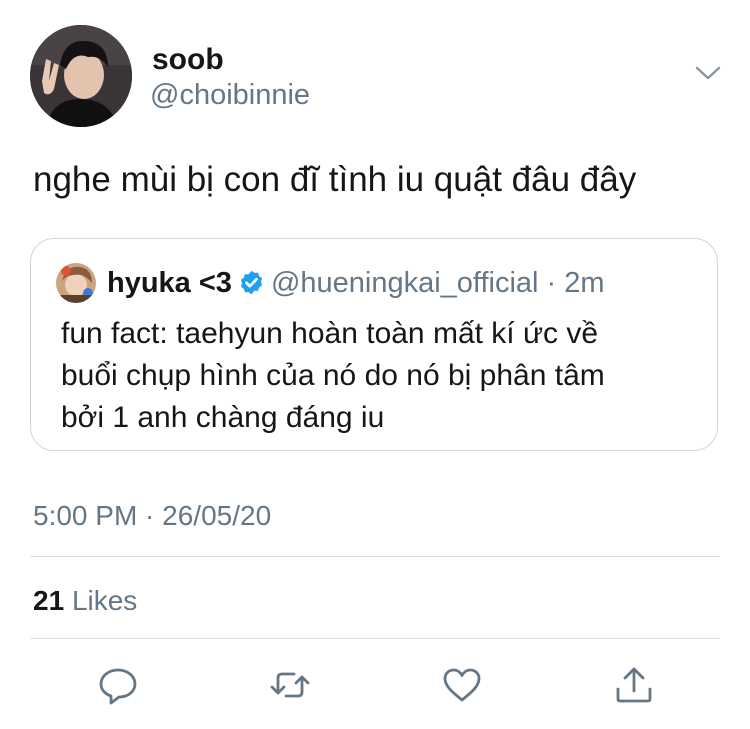 This screenshot has height=729, width=750. What do you see at coordinates (333, 375) in the screenshot?
I see `quoted-text-line: buổi chụp hình của nó do nó bị phân tâm` at bounding box center [333, 375].